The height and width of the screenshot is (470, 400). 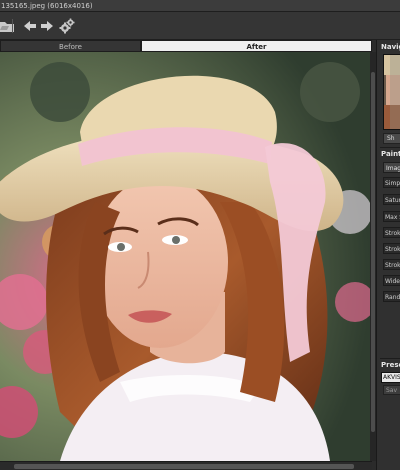 What do you see at coordinates (200, 26) in the screenshot?
I see `toolbar` at bounding box center [200, 26].